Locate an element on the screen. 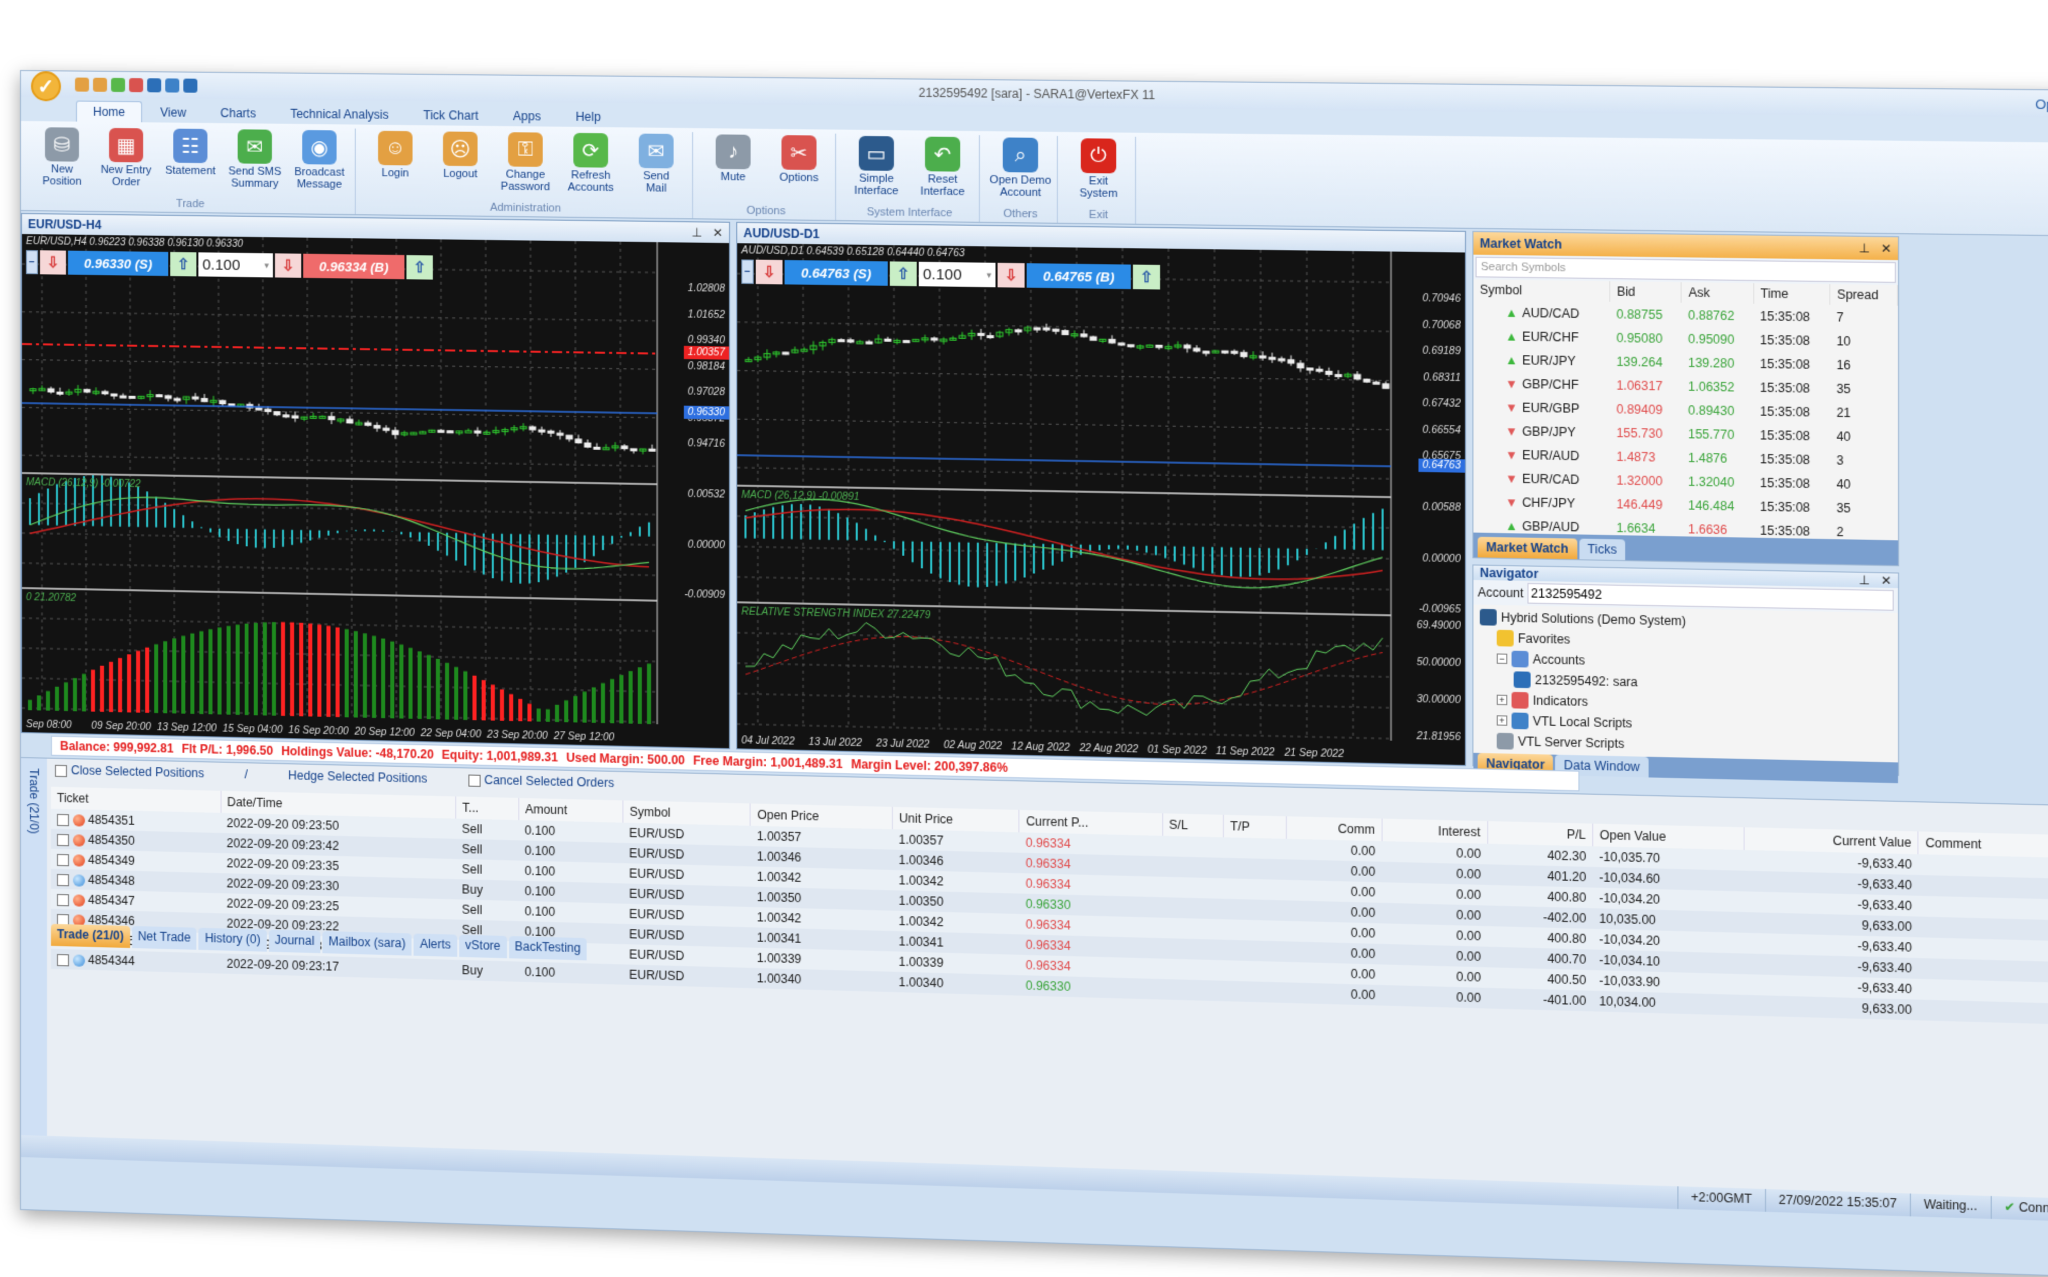 This screenshot has width=2048, height=1277. buy-button: 0.64765 (B) is located at coordinates (1078, 276).